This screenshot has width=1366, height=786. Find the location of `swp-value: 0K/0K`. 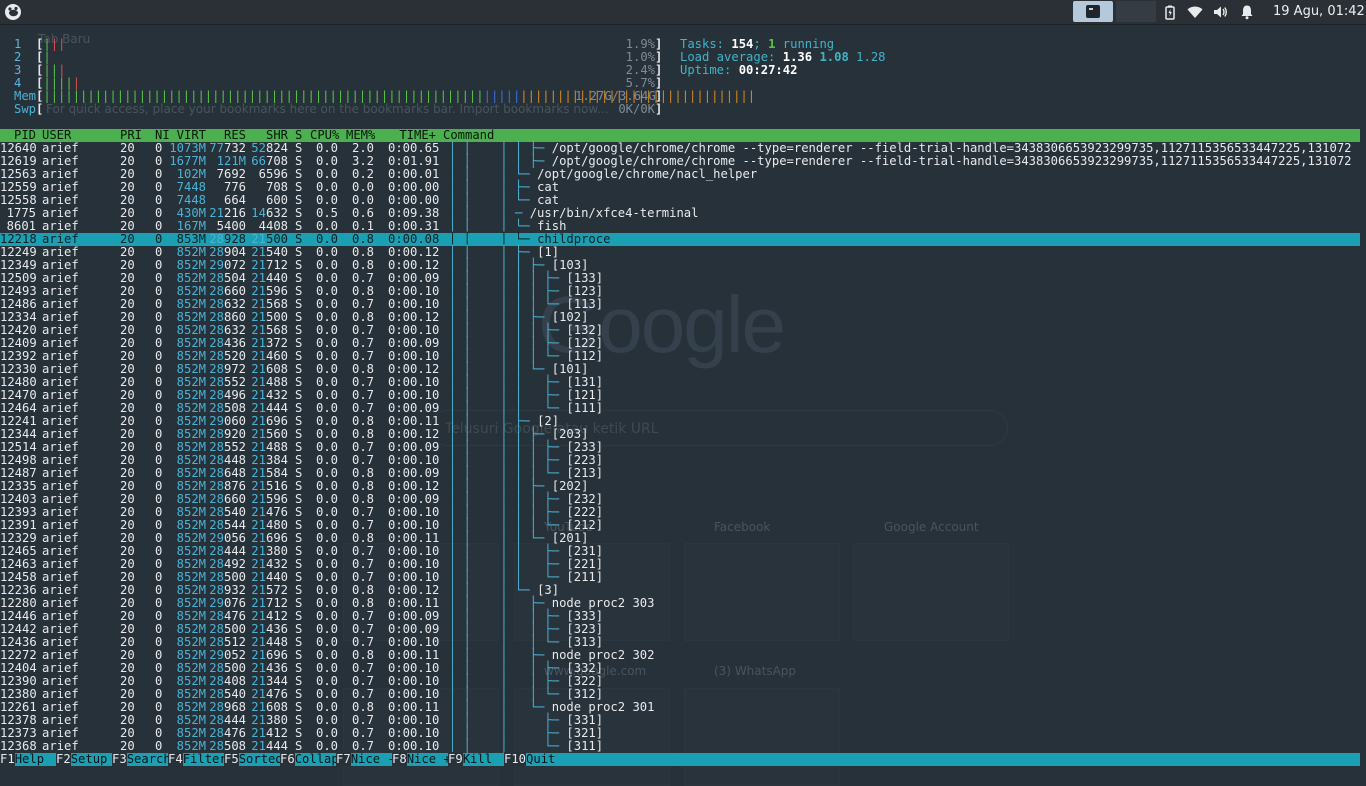

swp-value: 0K/0K is located at coordinates (636, 109).